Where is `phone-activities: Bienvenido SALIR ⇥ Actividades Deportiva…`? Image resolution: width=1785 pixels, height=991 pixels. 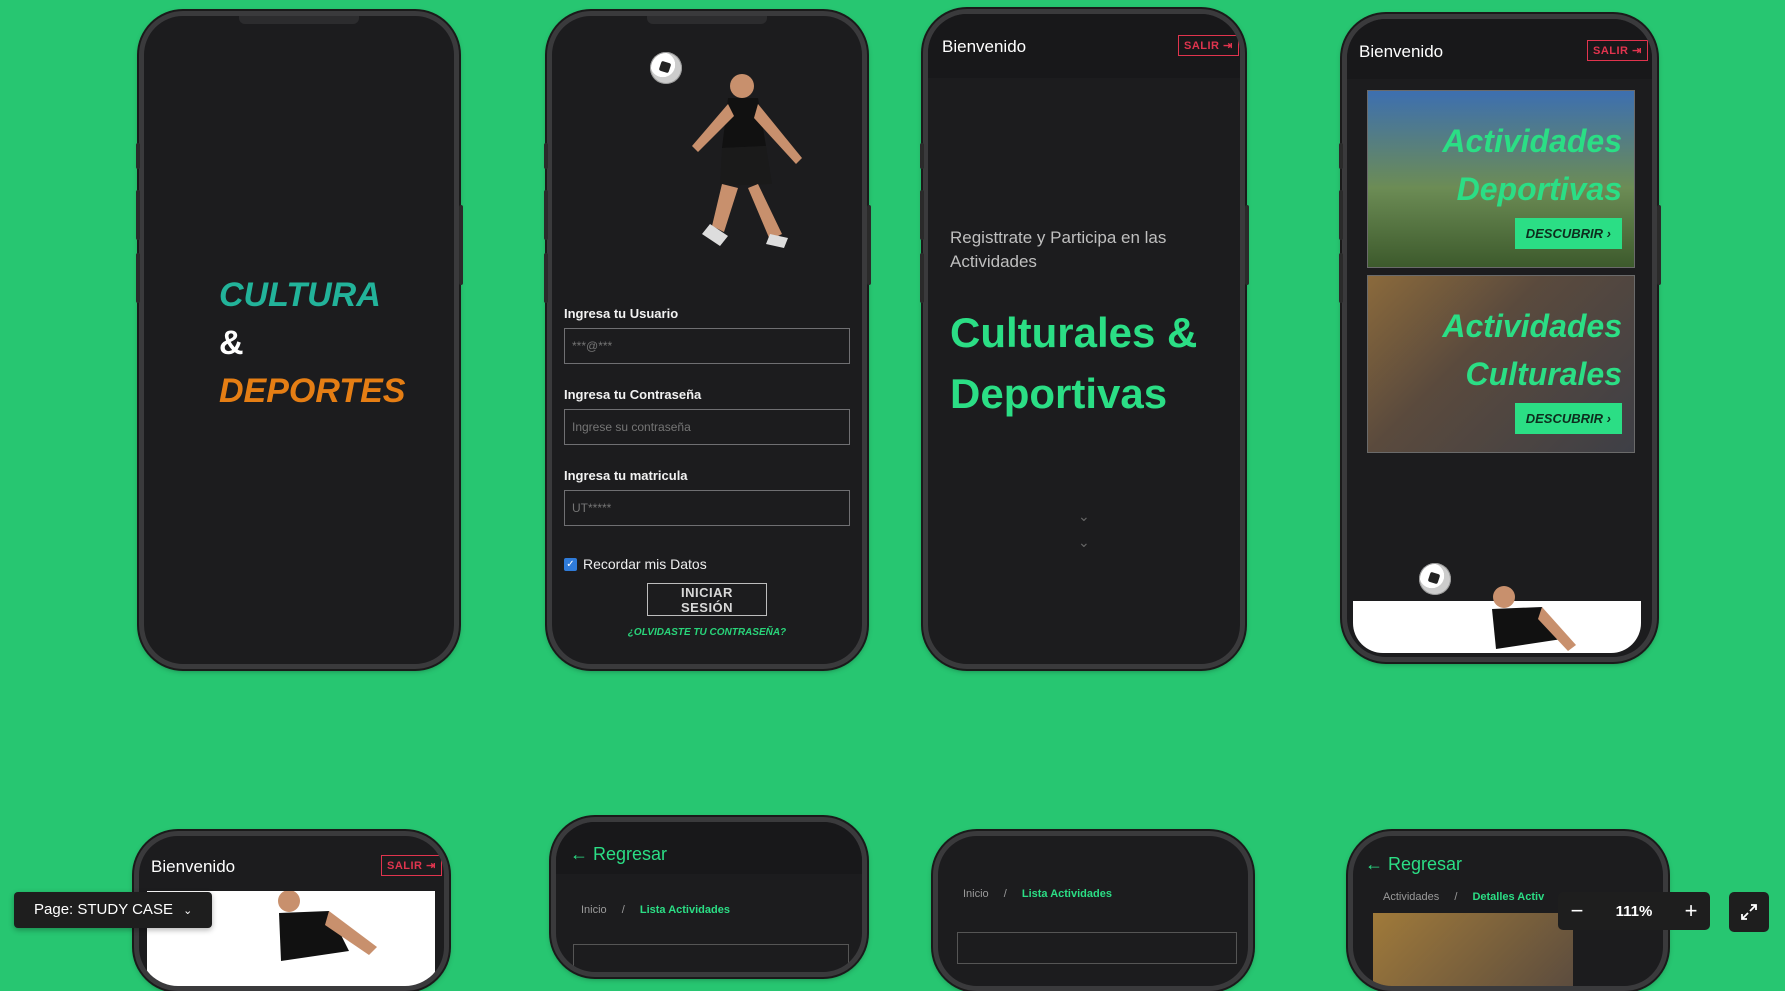 phone-activities: Bienvenido SALIR ⇥ Actividades Deportiva… is located at coordinates (1499, 338).